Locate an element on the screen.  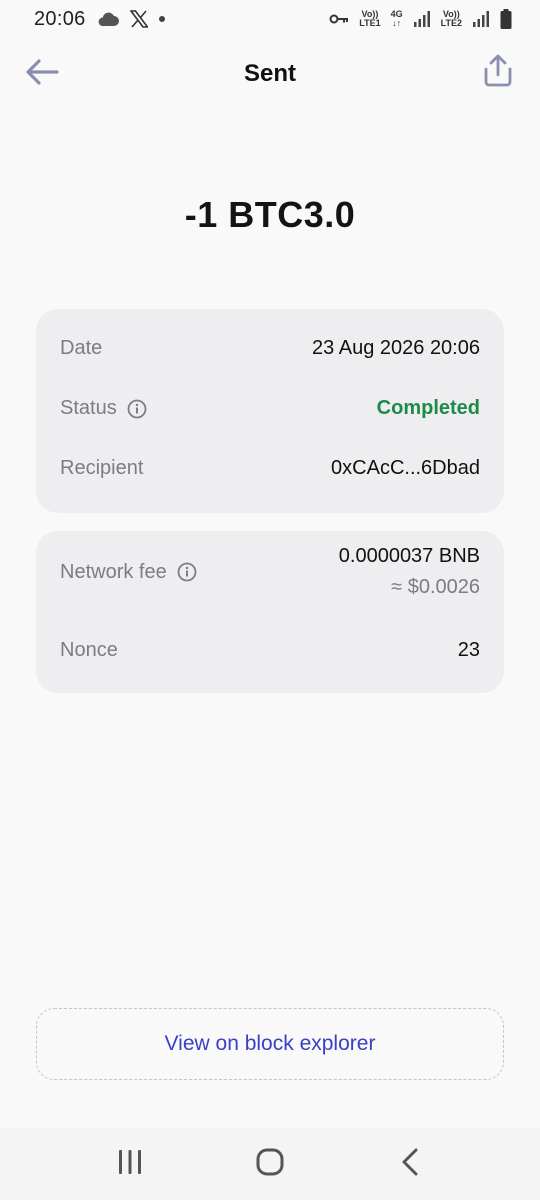
nonce-value: 23 is located at coordinates (468, 650).